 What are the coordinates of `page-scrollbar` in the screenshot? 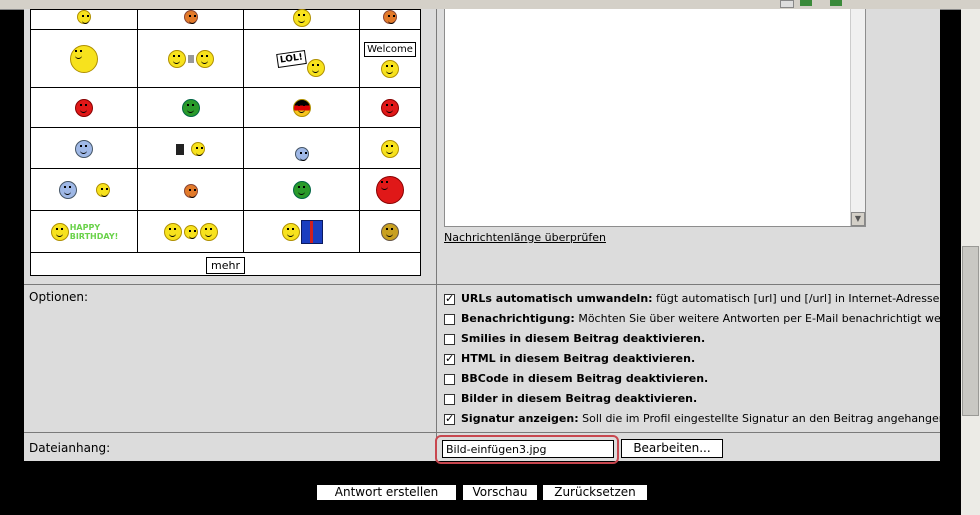 It's located at (970, 262).